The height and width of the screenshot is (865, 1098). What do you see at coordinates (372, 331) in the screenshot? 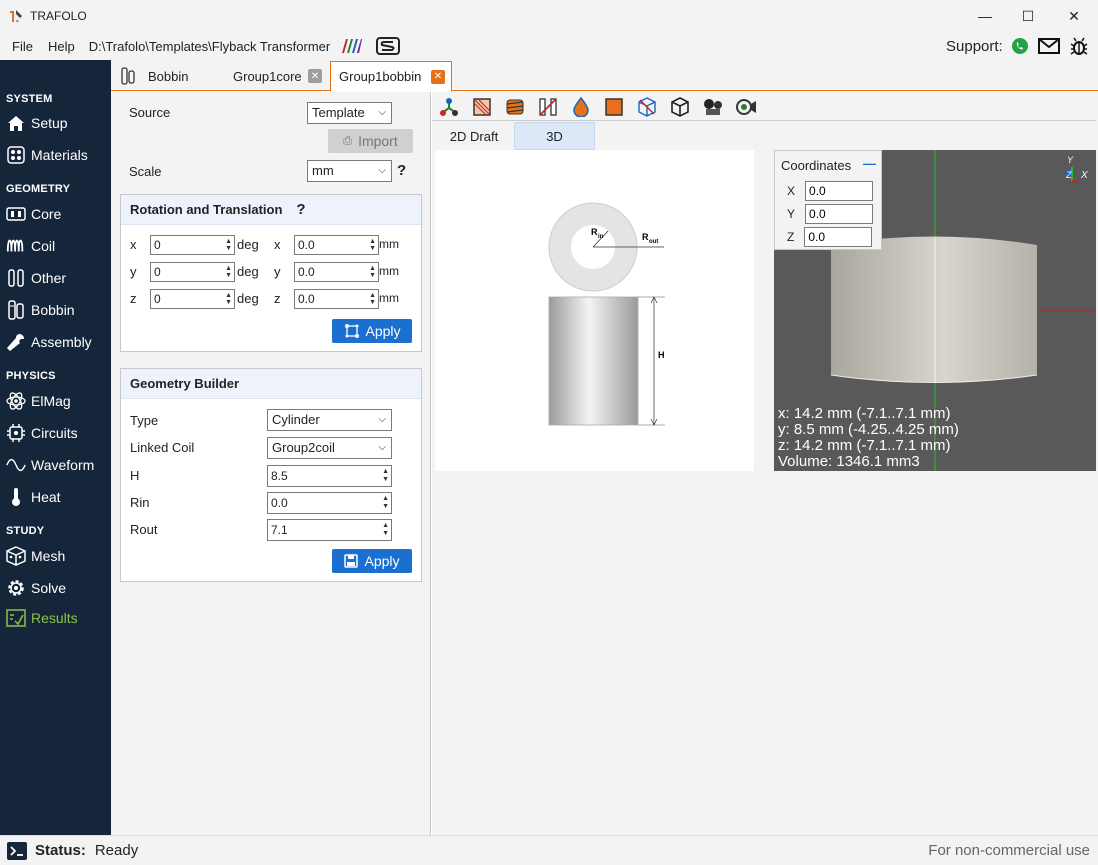
I see `rt-apply-button: Apply` at bounding box center [372, 331].